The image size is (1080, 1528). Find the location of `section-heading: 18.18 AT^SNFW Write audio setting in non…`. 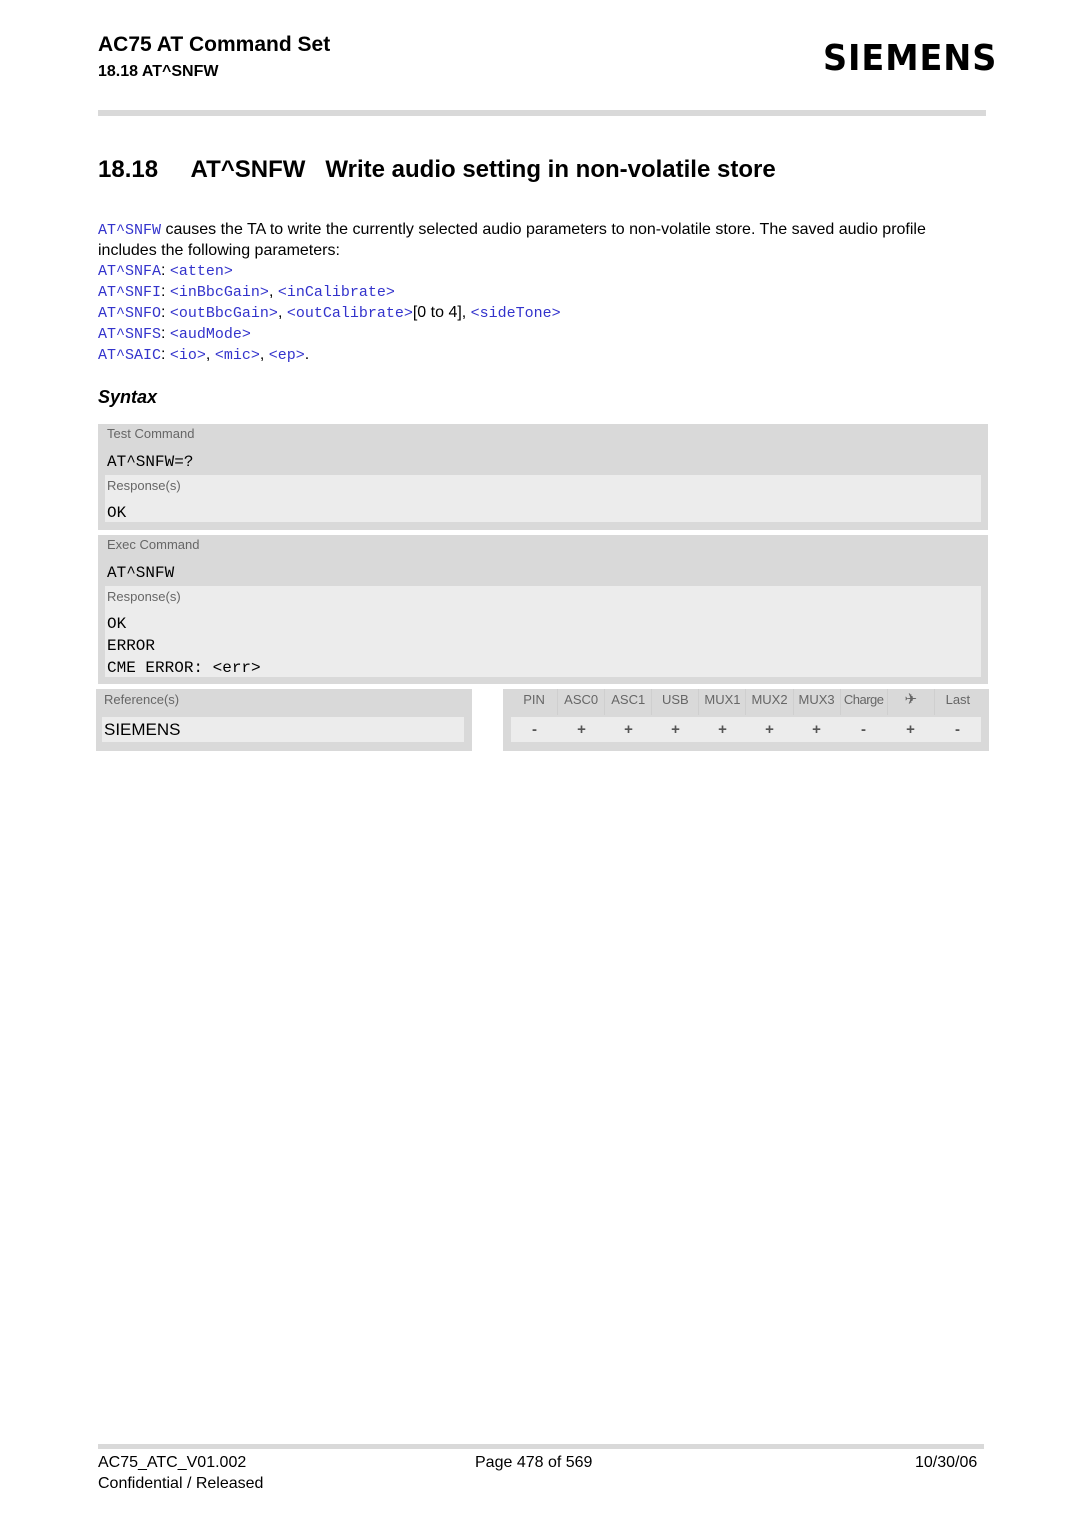

section-heading: 18.18 AT^SNFW Write audio setting in non… is located at coordinates (437, 170).